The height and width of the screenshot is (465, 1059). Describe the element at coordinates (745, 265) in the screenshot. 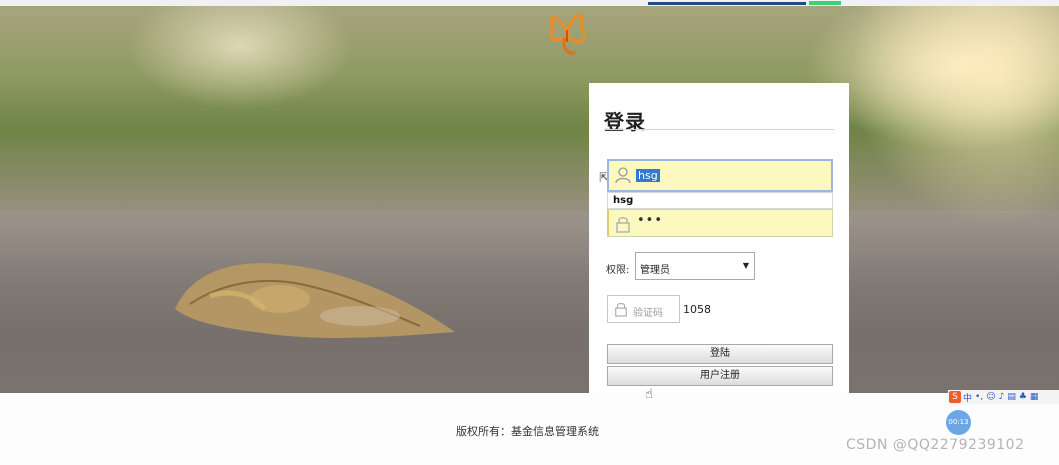

I see `dropdown-arrow-icon: ▼` at that location.